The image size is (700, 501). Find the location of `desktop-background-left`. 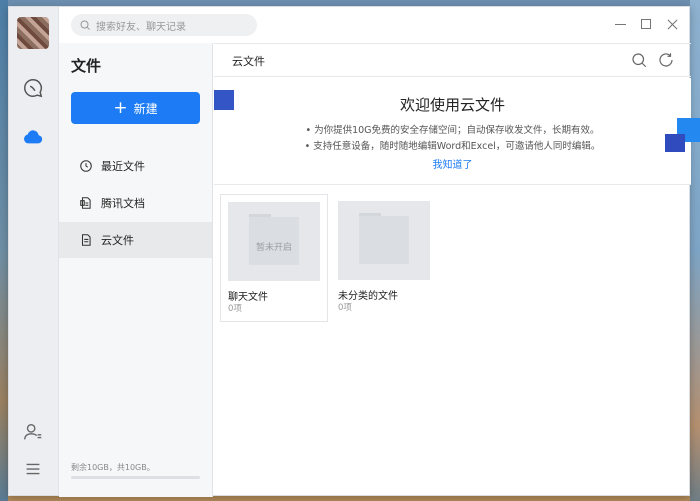

desktop-background-left is located at coordinates (4, 250).